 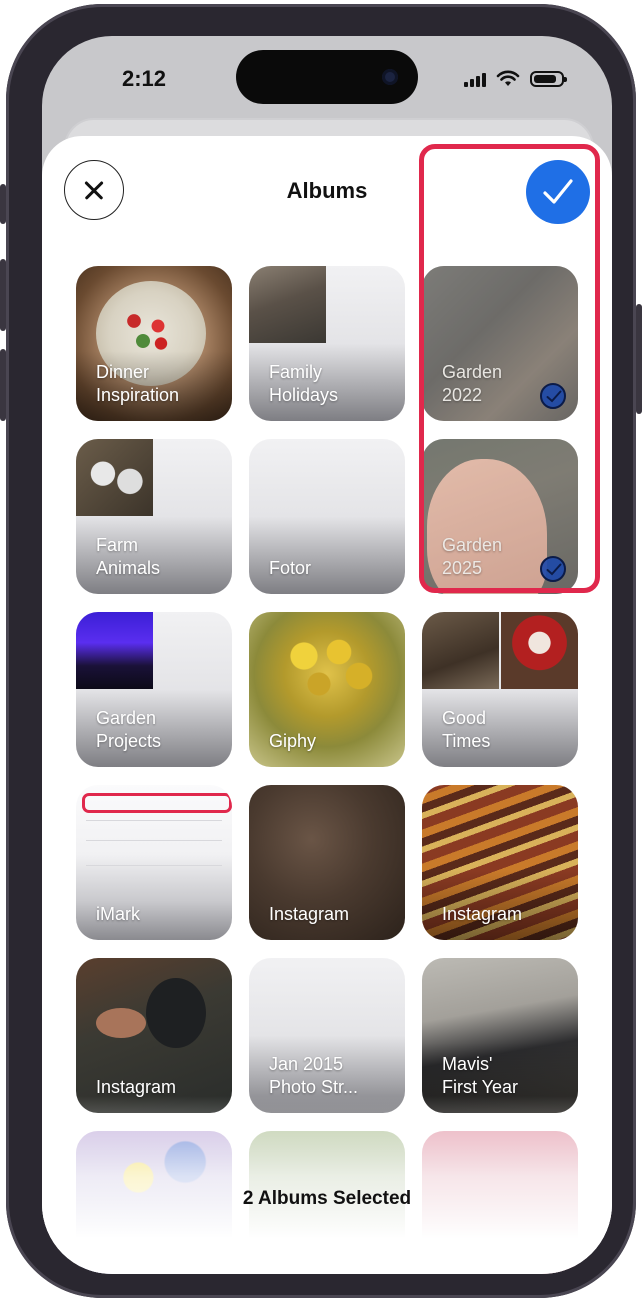 I want to click on selected-count: 2 Albums Selected, so click(x=327, y=1198).